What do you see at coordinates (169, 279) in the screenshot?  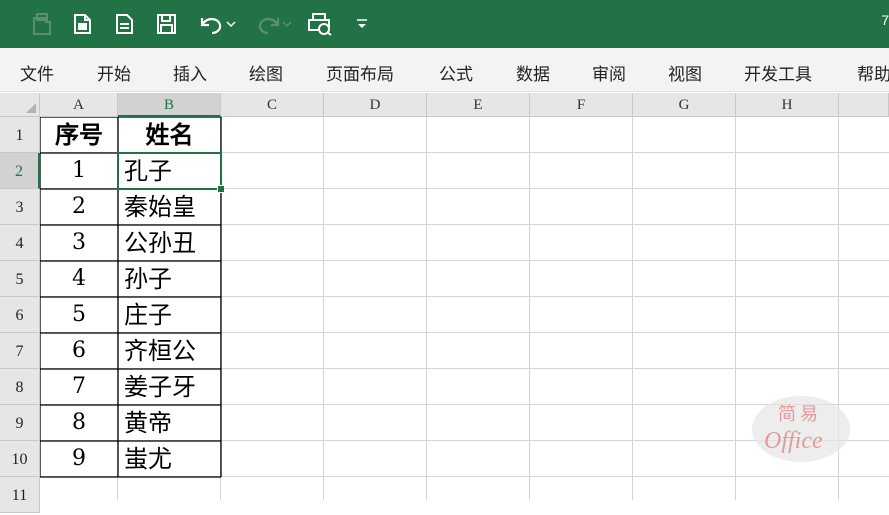 I see `cell-b5: 孙子` at bounding box center [169, 279].